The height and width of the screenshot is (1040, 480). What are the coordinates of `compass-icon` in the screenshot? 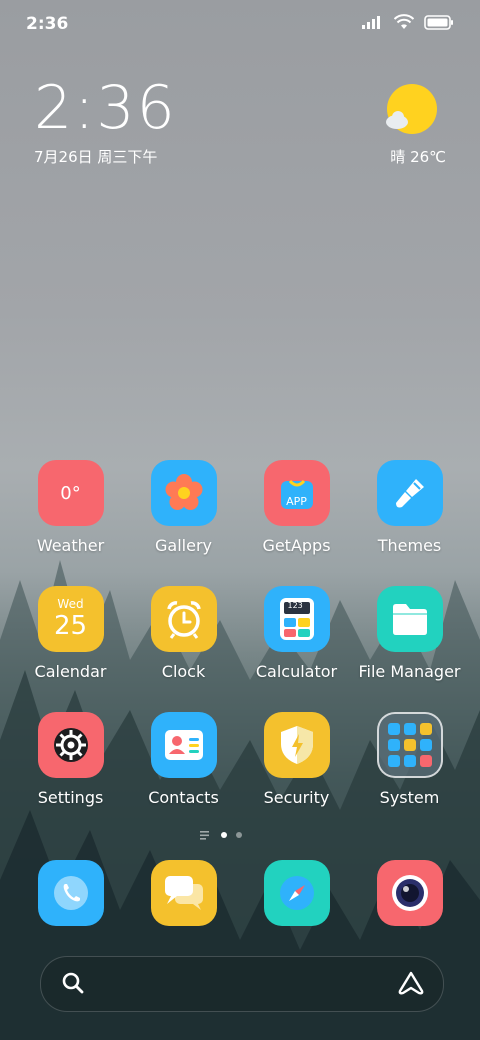 It's located at (296, 893).